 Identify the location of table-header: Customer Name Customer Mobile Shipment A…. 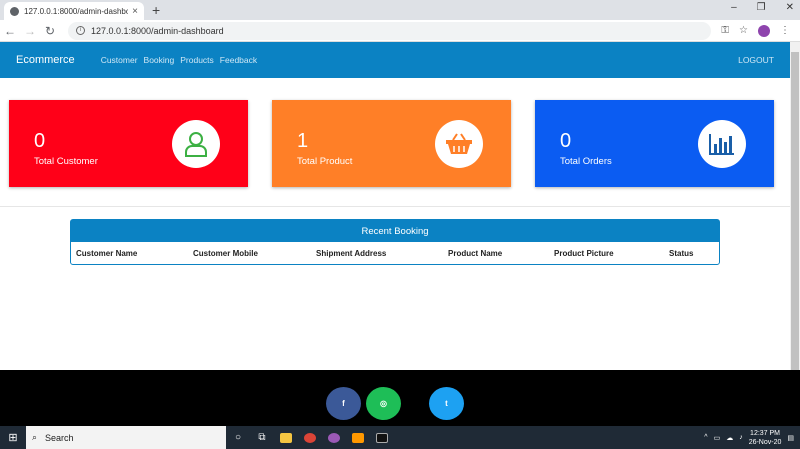
(395, 253).